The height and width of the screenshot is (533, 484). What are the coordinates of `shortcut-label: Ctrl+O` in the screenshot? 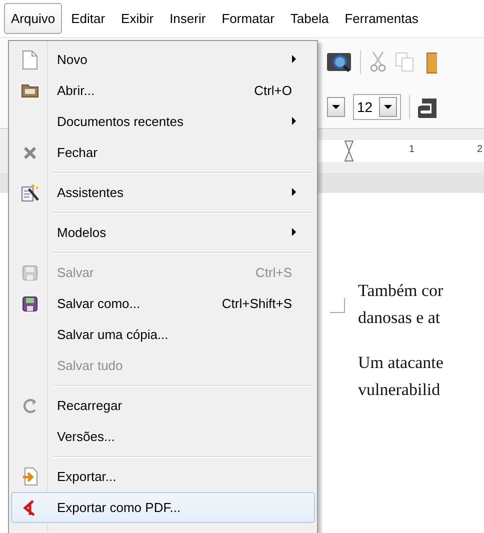 It's located at (273, 90).